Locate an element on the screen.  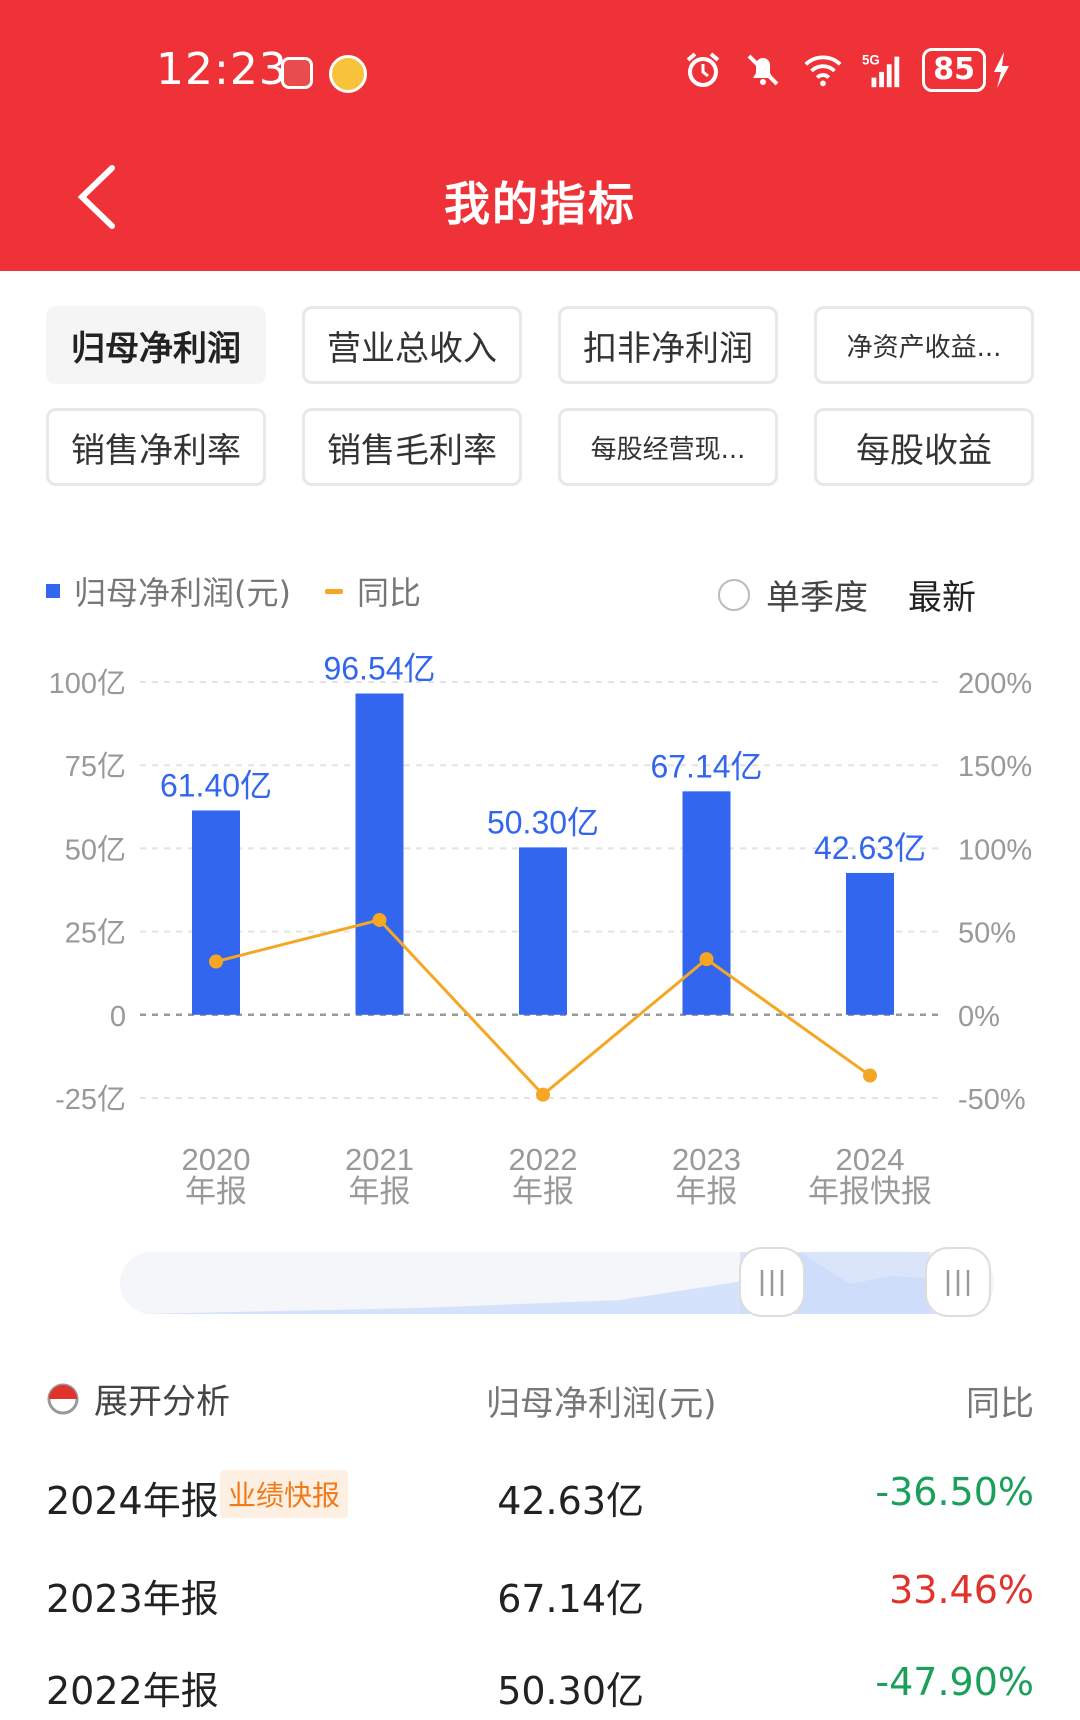
column-header-yoy: 同比 is located at coordinates (1000, 1404).